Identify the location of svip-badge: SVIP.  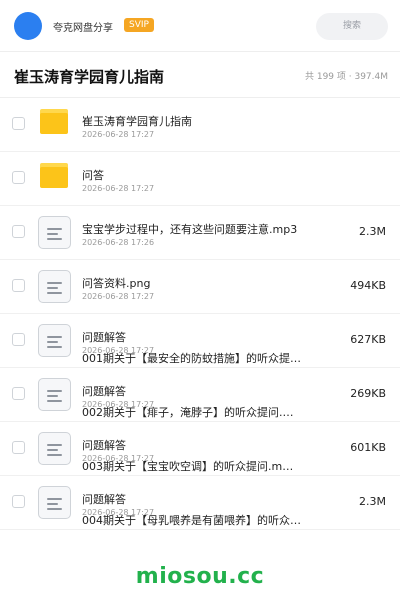
(139, 25).